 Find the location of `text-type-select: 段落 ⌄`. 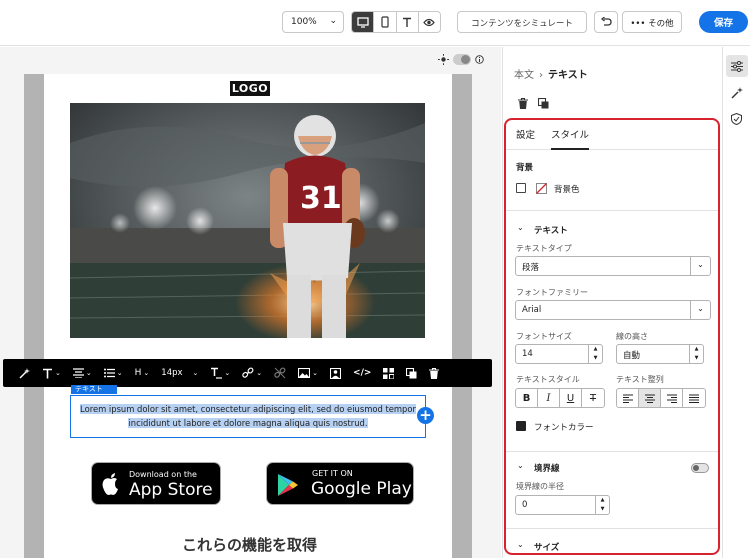

text-type-select: 段落 ⌄ is located at coordinates (613, 266).